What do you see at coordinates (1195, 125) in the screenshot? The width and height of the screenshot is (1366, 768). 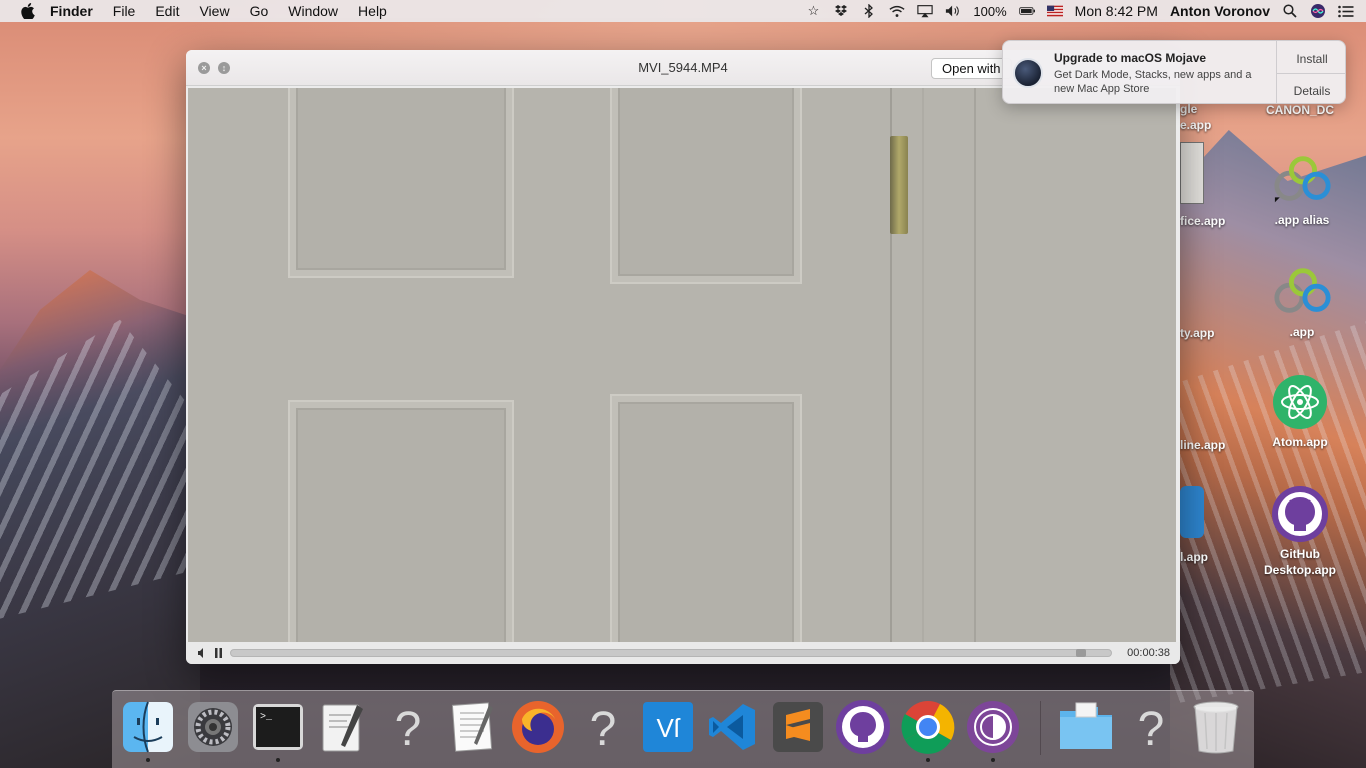 I see `partial-label-2: e.app` at bounding box center [1195, 125].